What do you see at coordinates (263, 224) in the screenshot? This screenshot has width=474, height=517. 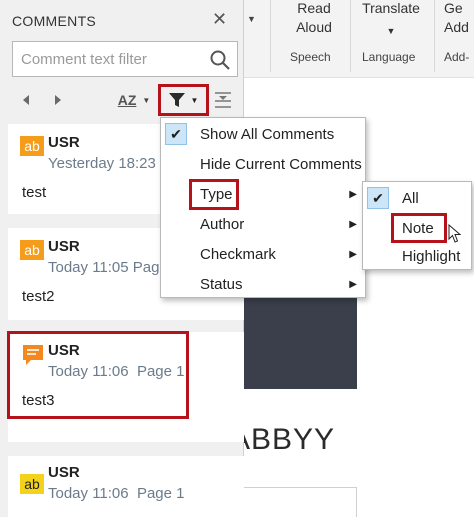 I see `menu-item-author: Author ▶` at bounding box center [263, 224].